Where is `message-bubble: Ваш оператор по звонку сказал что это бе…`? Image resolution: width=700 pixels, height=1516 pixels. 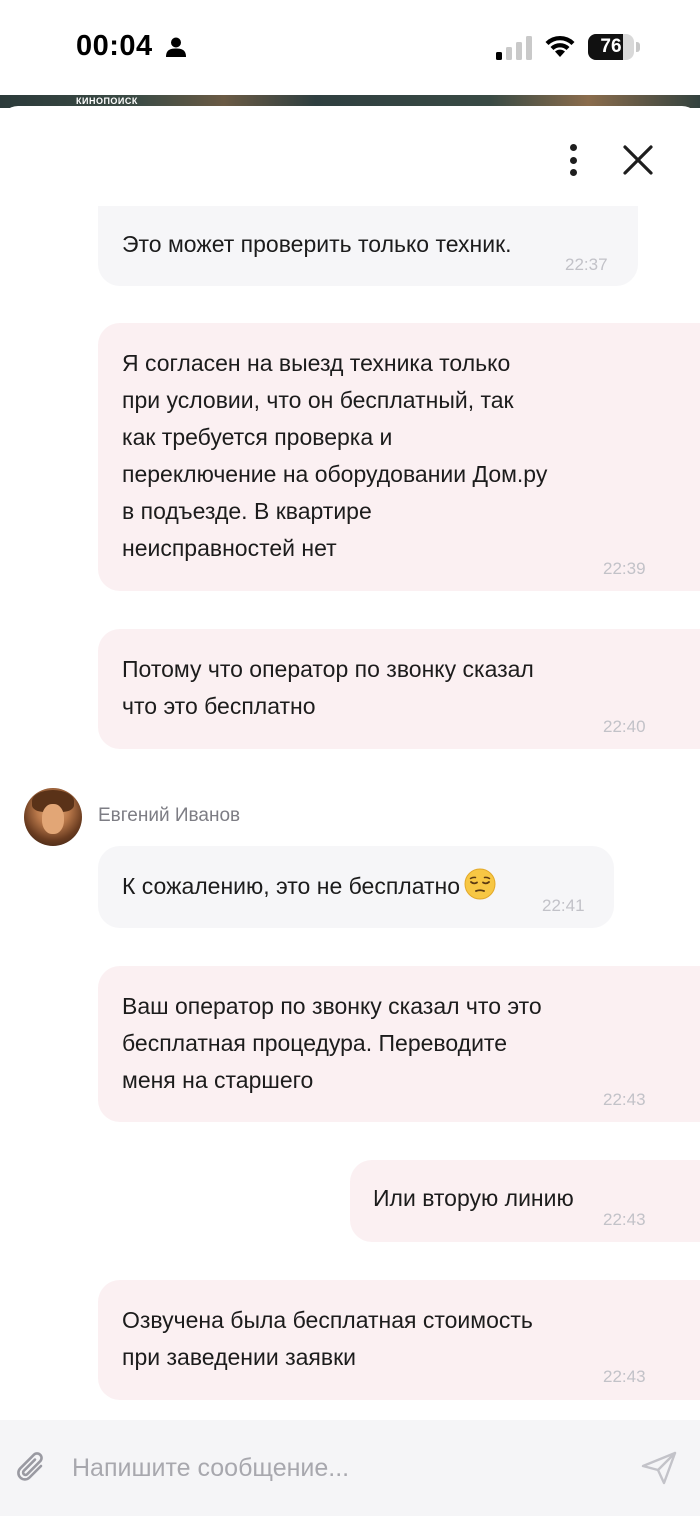 message-bubble: Ваш оператор по звонку сказал что это бе… is located at coordinates (399, 1044).